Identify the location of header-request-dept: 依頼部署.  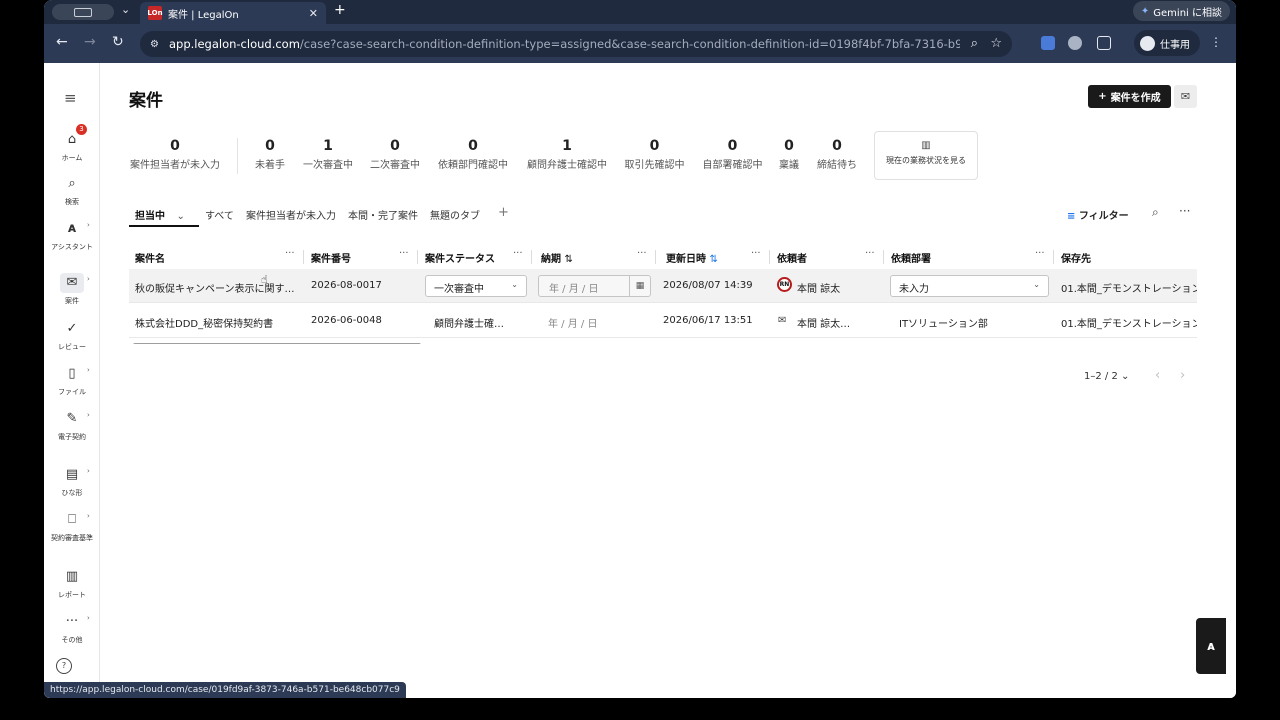
(911, 257).